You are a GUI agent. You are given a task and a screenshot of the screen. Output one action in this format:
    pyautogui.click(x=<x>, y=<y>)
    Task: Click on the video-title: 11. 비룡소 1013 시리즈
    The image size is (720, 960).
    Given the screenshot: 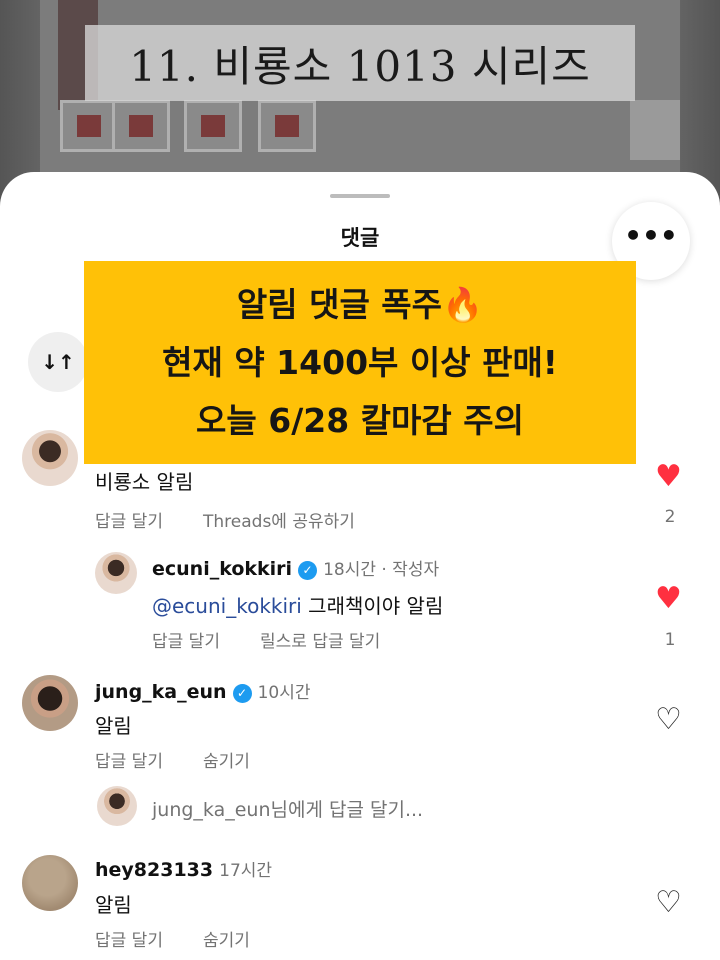 What is the action you would take?
    pyautogui.click(x=360, y=66)
    